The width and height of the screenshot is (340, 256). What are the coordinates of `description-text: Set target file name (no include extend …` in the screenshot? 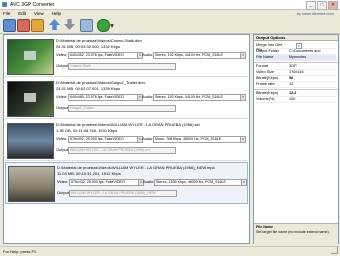 It's located at (293, 232).